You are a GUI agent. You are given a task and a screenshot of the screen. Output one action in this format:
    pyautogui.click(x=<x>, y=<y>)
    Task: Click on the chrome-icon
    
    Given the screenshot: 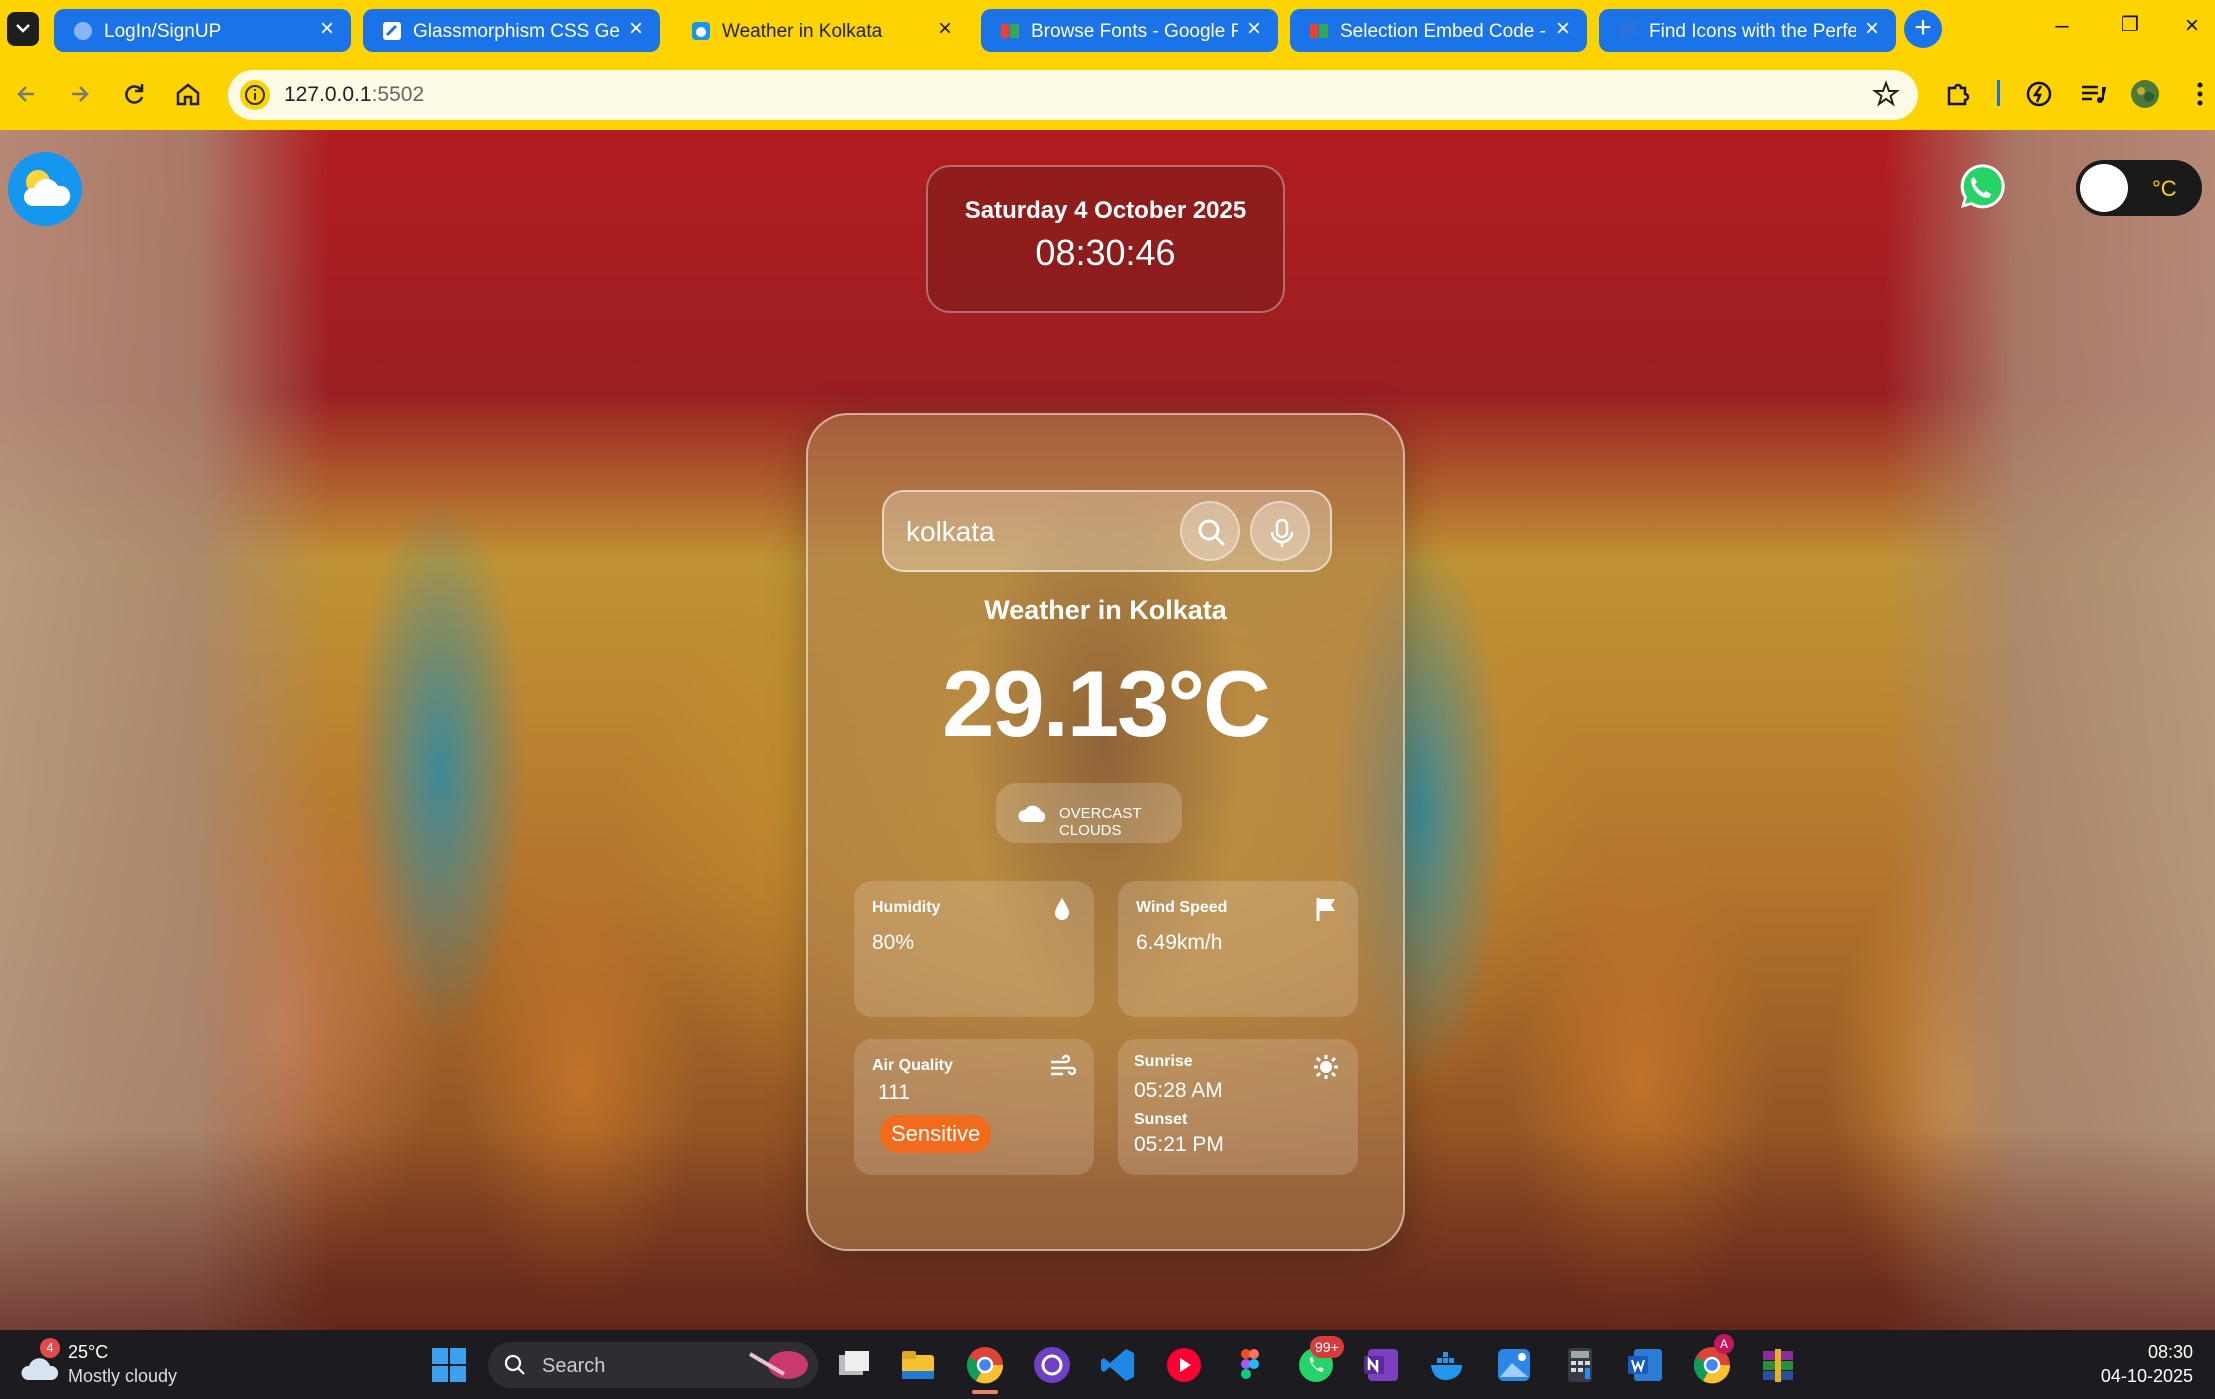 What is the action you would take?
    pyautogui.click(x=985, y=1365)
    